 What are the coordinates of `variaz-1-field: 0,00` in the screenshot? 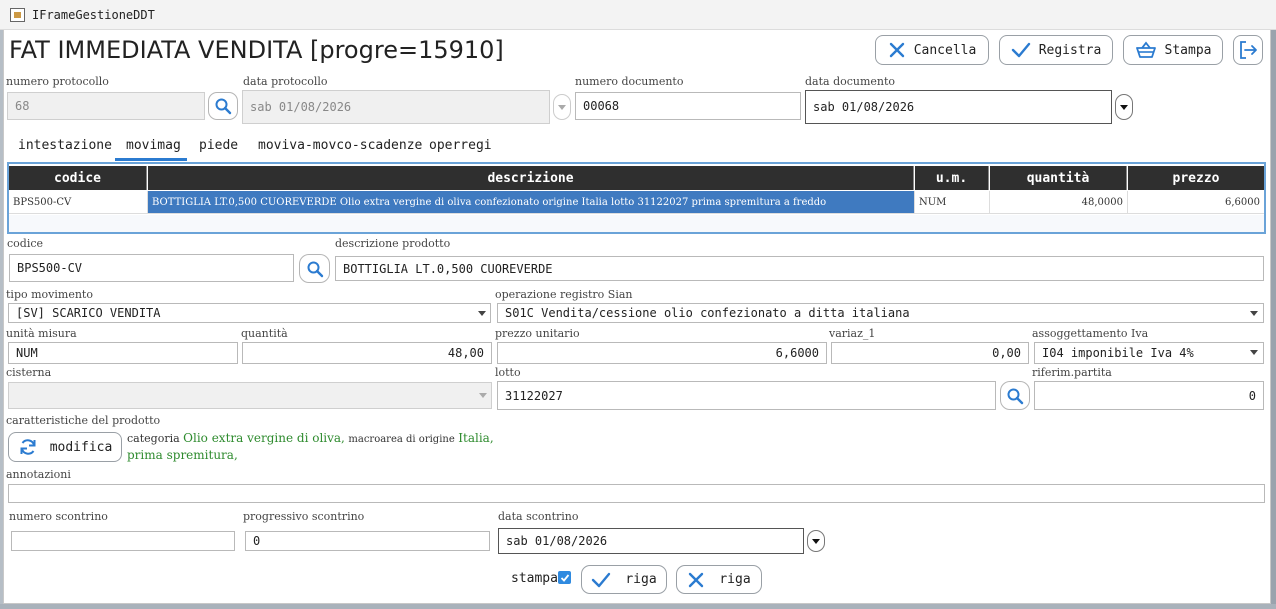 It's located at (930, 353).